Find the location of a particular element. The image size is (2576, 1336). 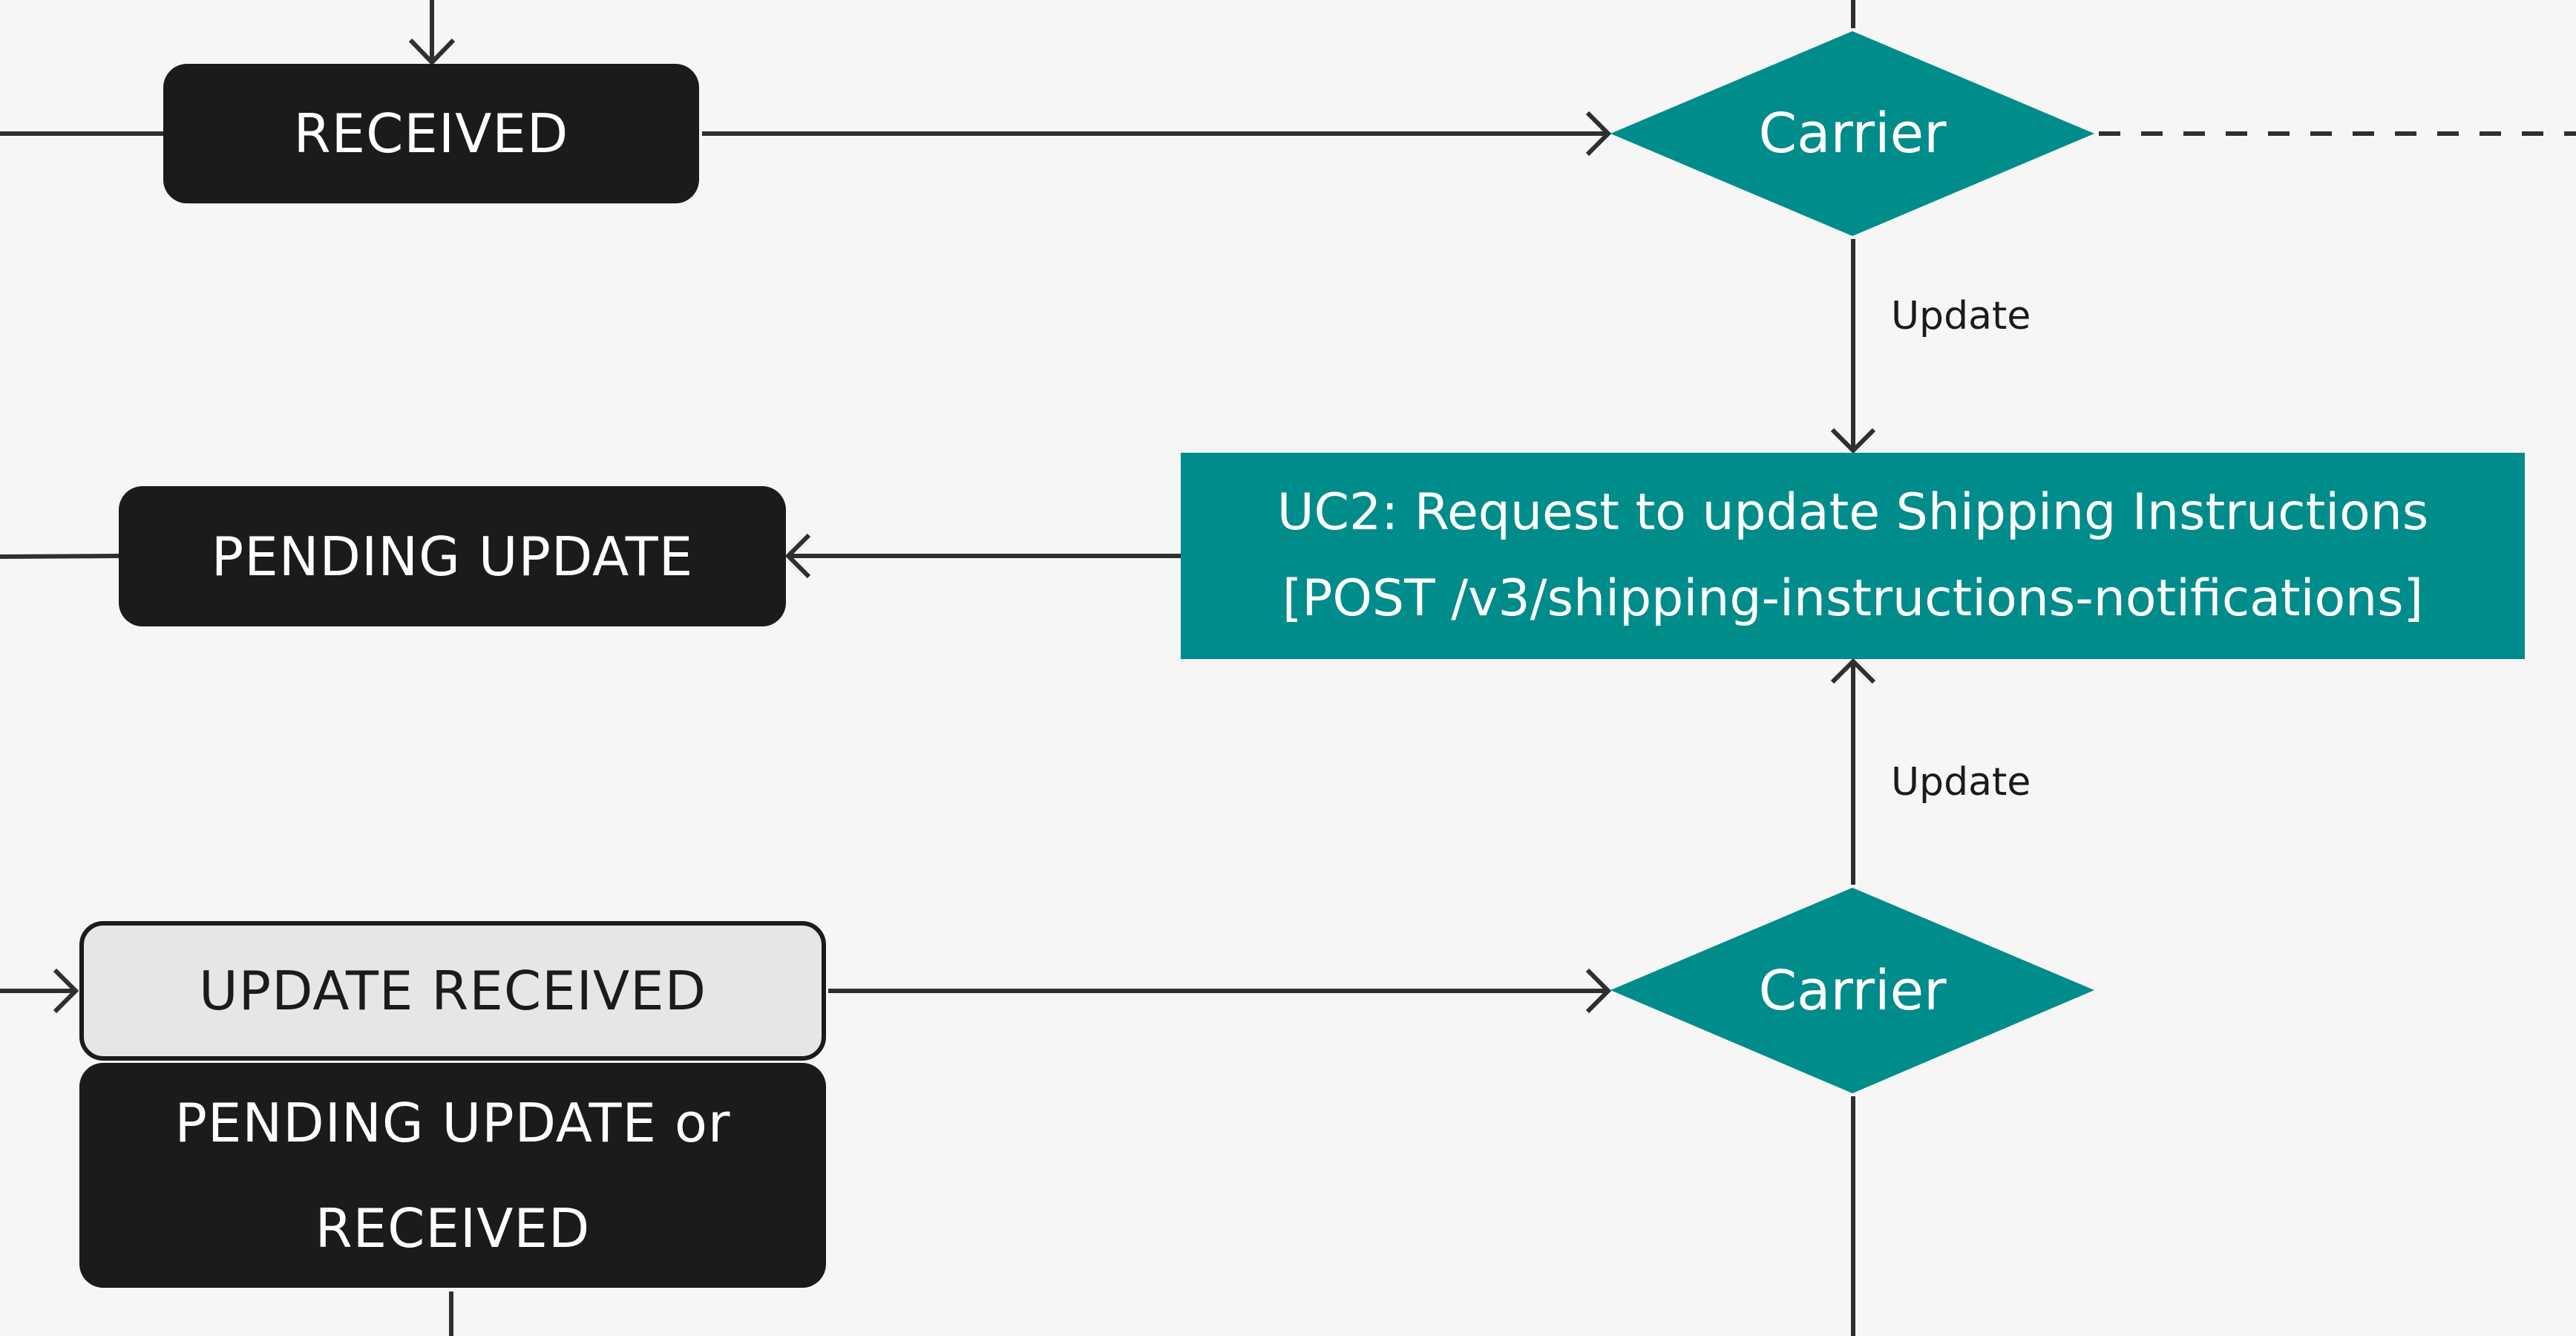

state-pending-update-or-received: PENDING UPDATE or RECEIVED is located at coordinates (452, 1175).